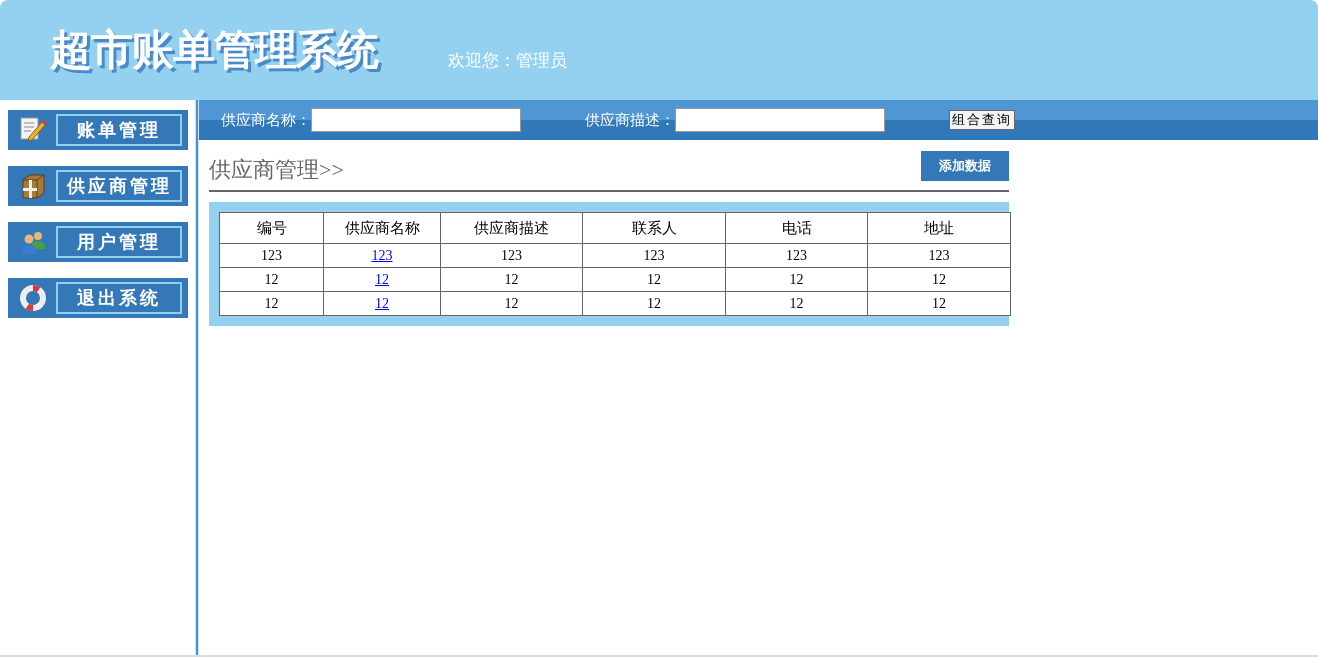  What do you see at coordinates (119, 242) in the screenshot?
I see `menu-label: 用户管理` at bounding box center [119, 242].